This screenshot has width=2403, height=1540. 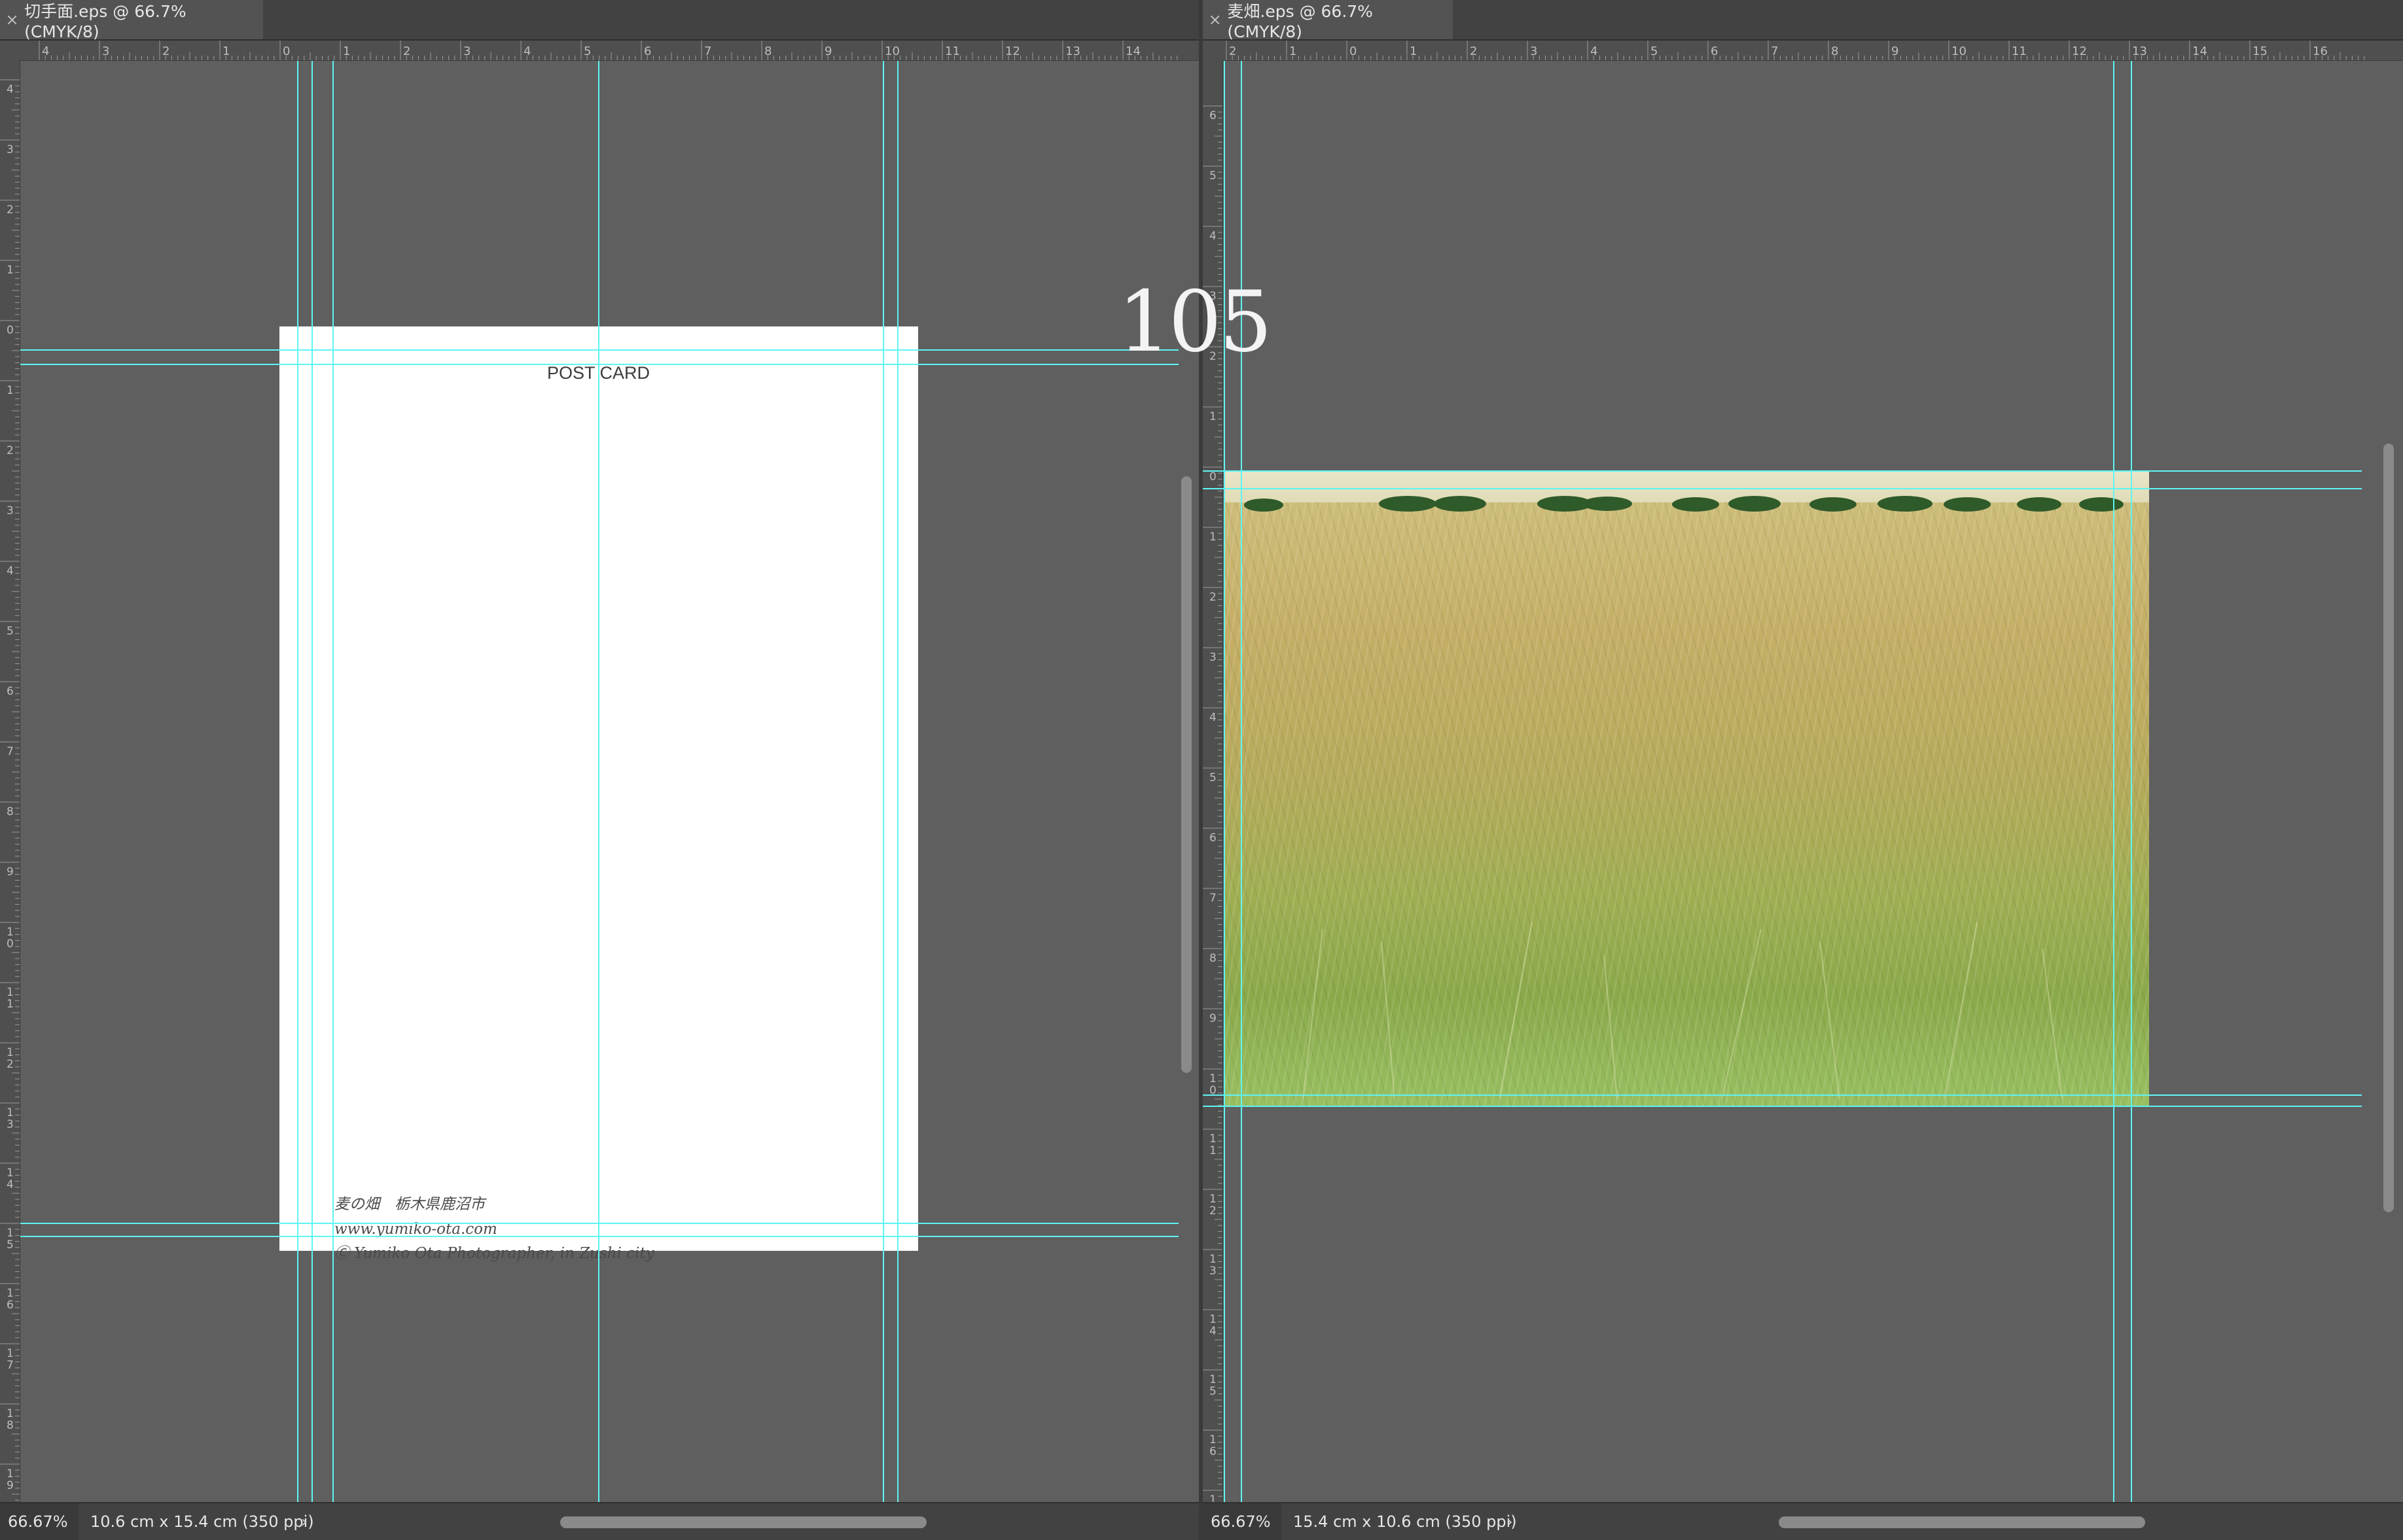 What do you see at coordinates (202, 1522) in the screenshot?
I see `document-size-info: 10.6 cm x 15.4 cm (350 ppi)` at bounding box center [202, 1522].